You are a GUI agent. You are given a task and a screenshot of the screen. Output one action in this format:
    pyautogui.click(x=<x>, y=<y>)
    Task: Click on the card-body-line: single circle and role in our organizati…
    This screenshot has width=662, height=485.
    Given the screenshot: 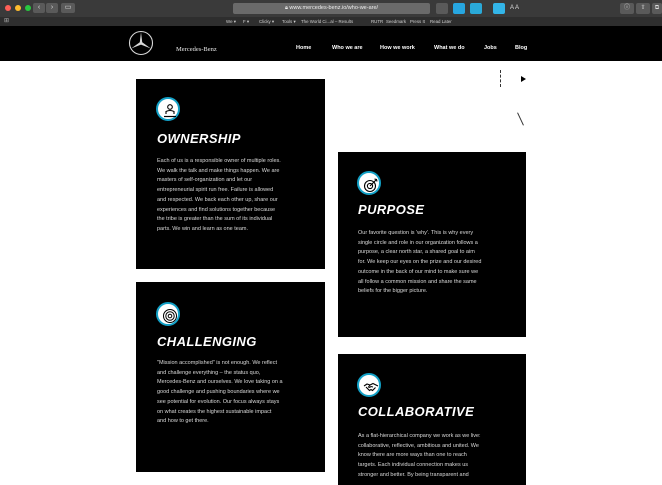 What is the action you would take?
    pyautogui.click(x=418, y=242)
    